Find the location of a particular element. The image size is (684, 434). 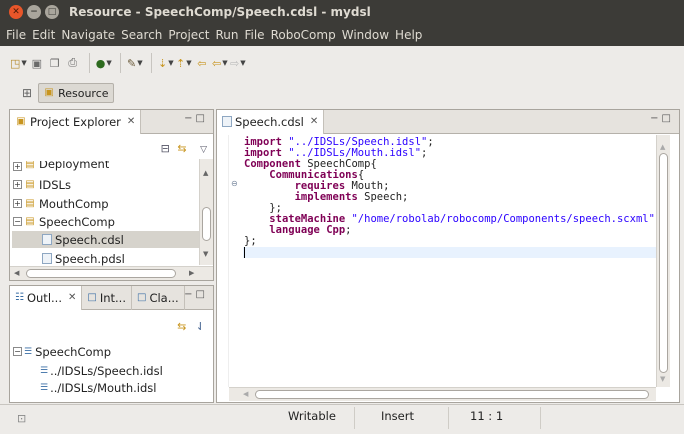

tab-editor-label: Speech.cdsl is located at coordinates (269, 121).